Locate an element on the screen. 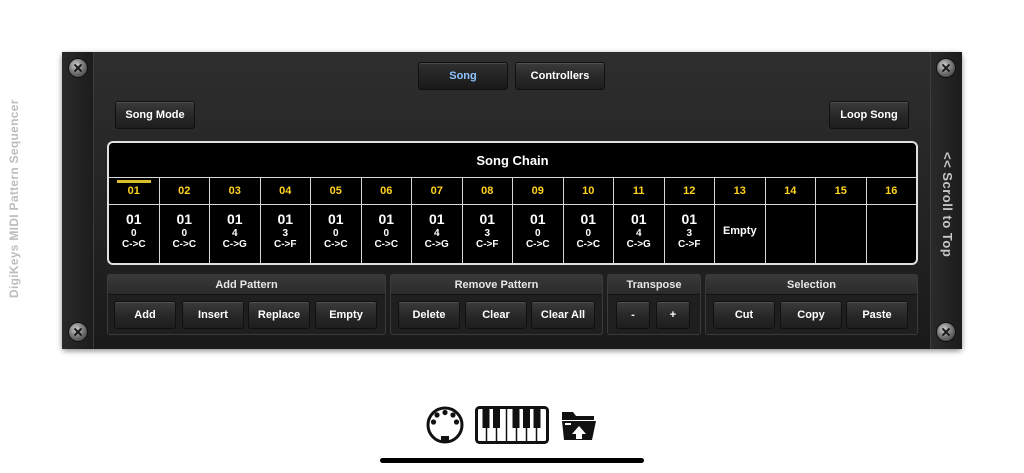  selection-title: Selection is located at coordinates (811, 285).